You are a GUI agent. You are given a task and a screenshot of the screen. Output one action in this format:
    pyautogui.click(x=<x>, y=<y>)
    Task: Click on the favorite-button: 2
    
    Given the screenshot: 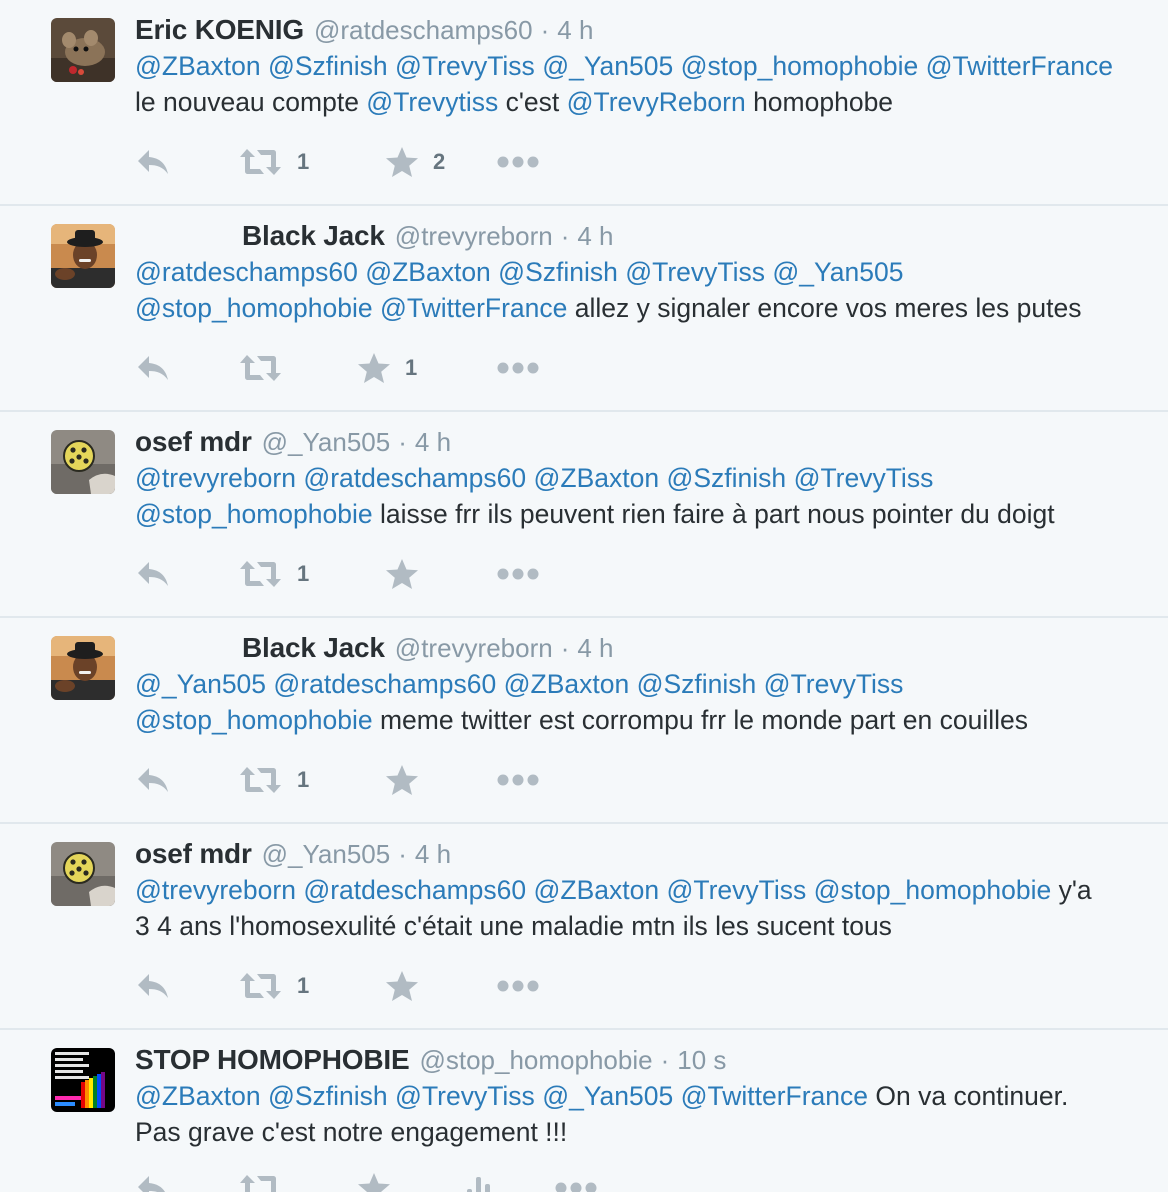 What is the action you would take?
    pyautogui.click(x=415, y=162)
    